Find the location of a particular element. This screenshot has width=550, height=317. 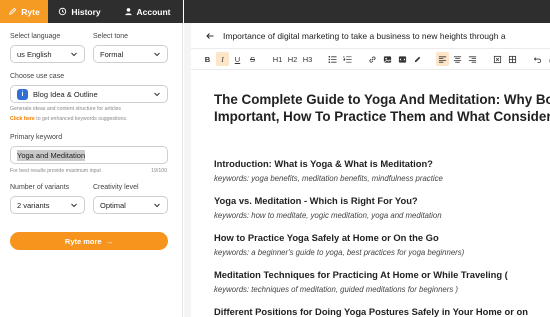

editor-toolbar: B I U S H1 H2 H3 is located at coordinates (370, 59).